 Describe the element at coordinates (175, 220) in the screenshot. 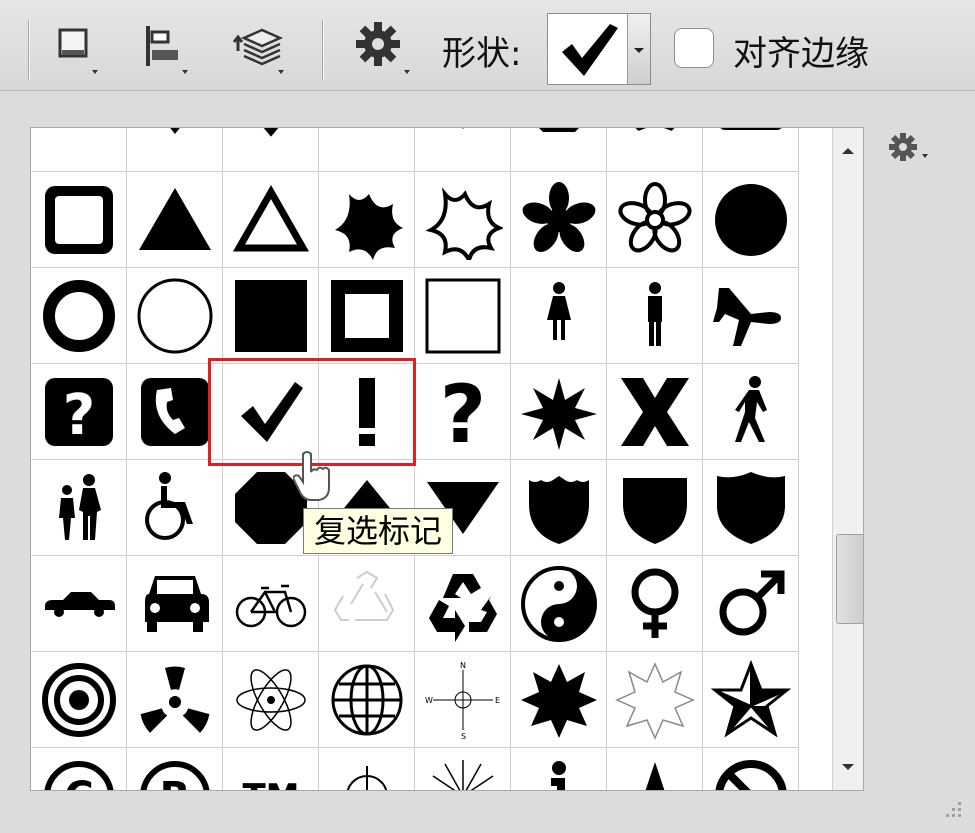

I see `shape-cell-triangle-solid` at that location.